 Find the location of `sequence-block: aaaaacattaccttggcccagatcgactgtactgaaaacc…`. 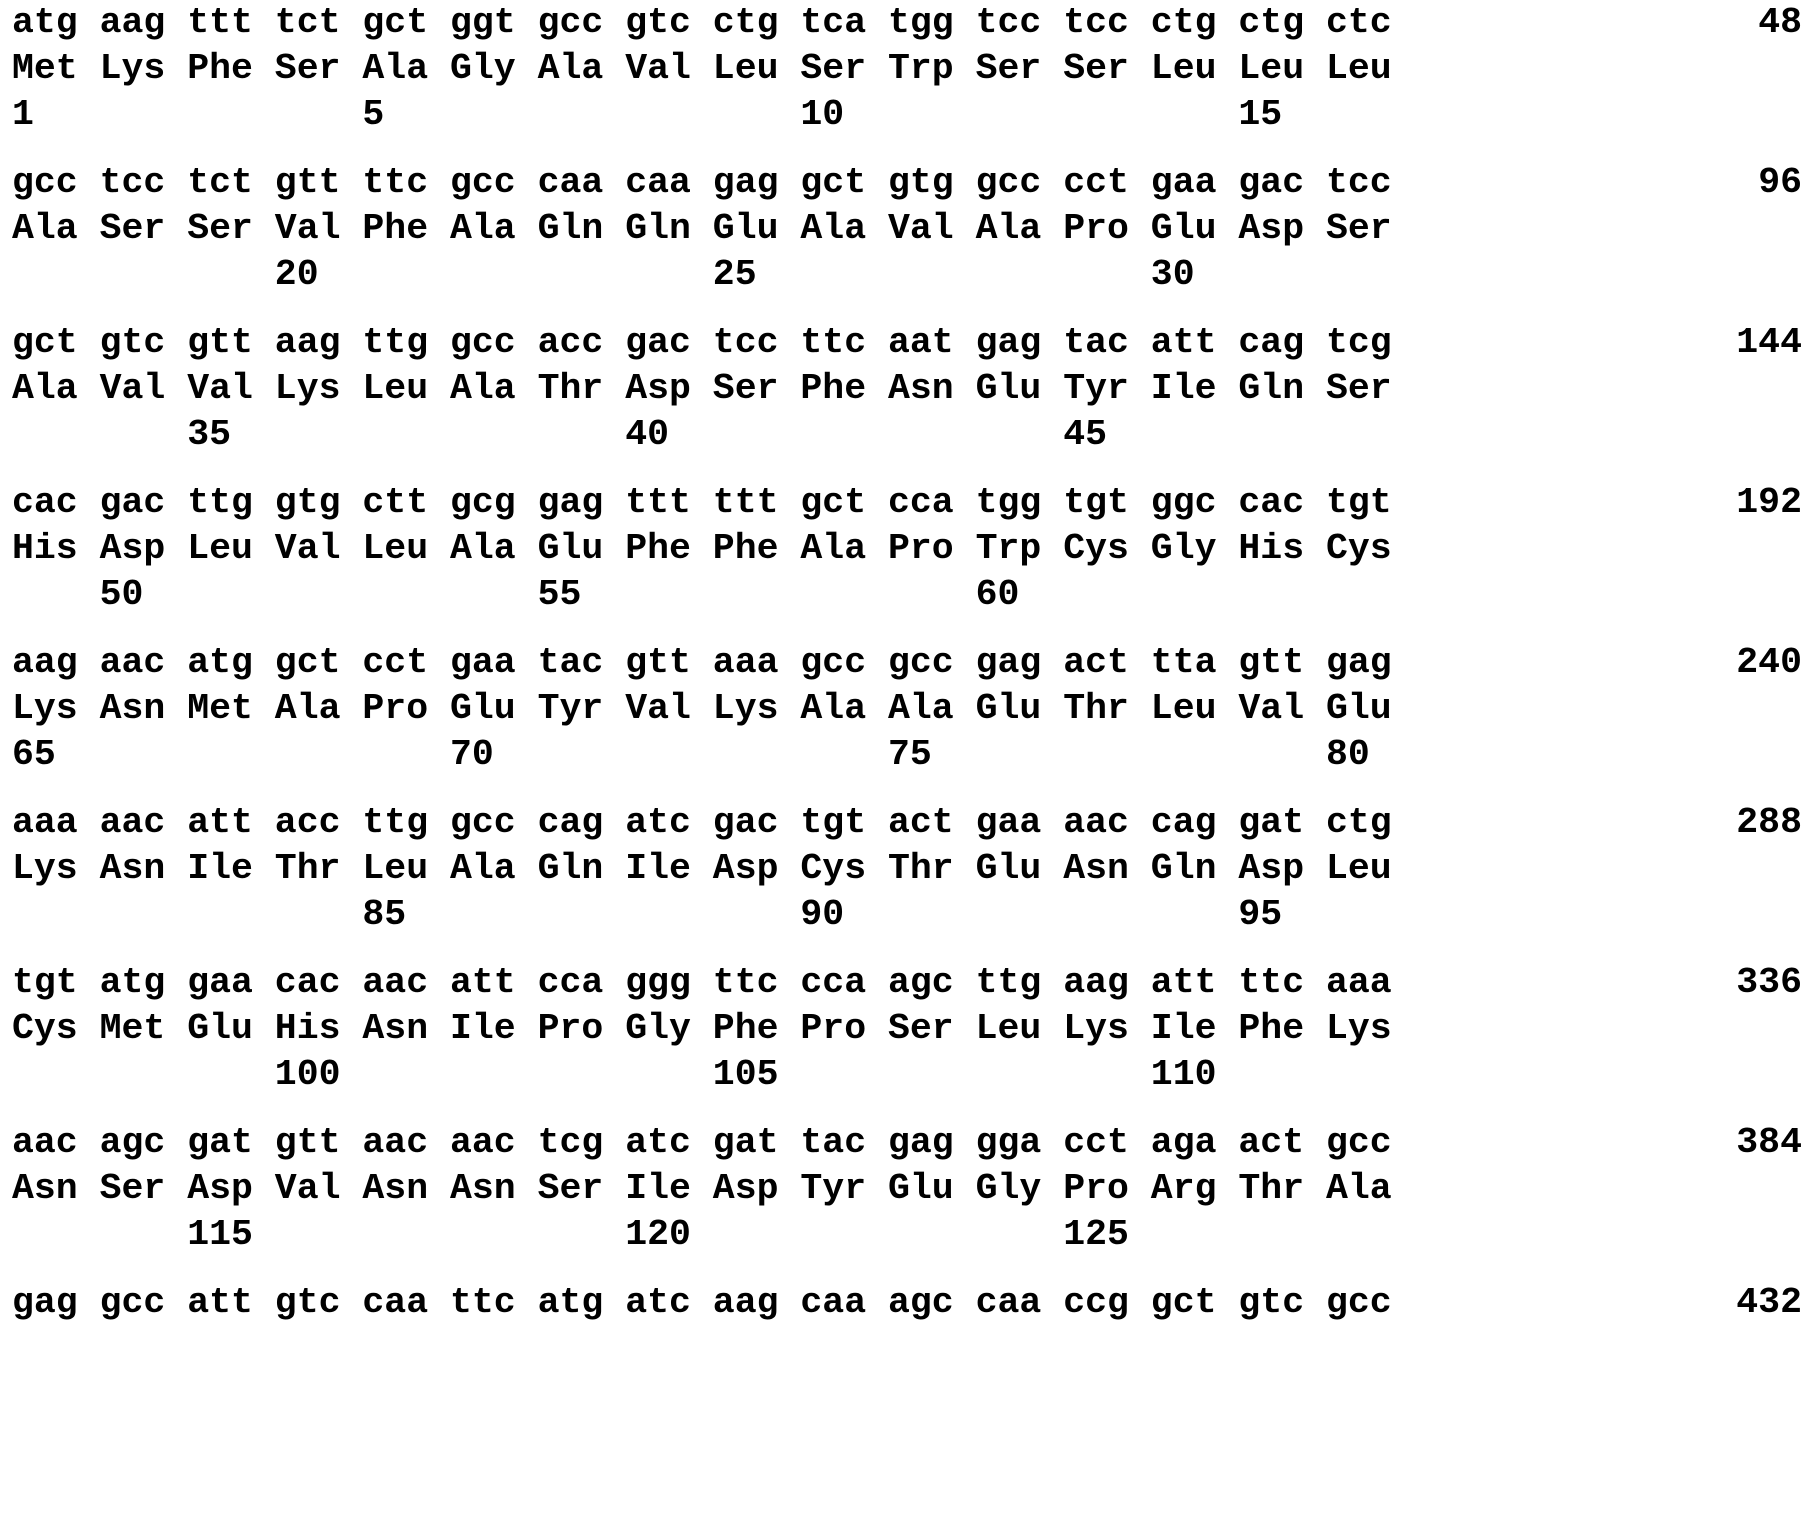

sequence-block: aaaaacattaccttggcccagatcgactgtactgaaaacc… is located at coordinates (907, 870).